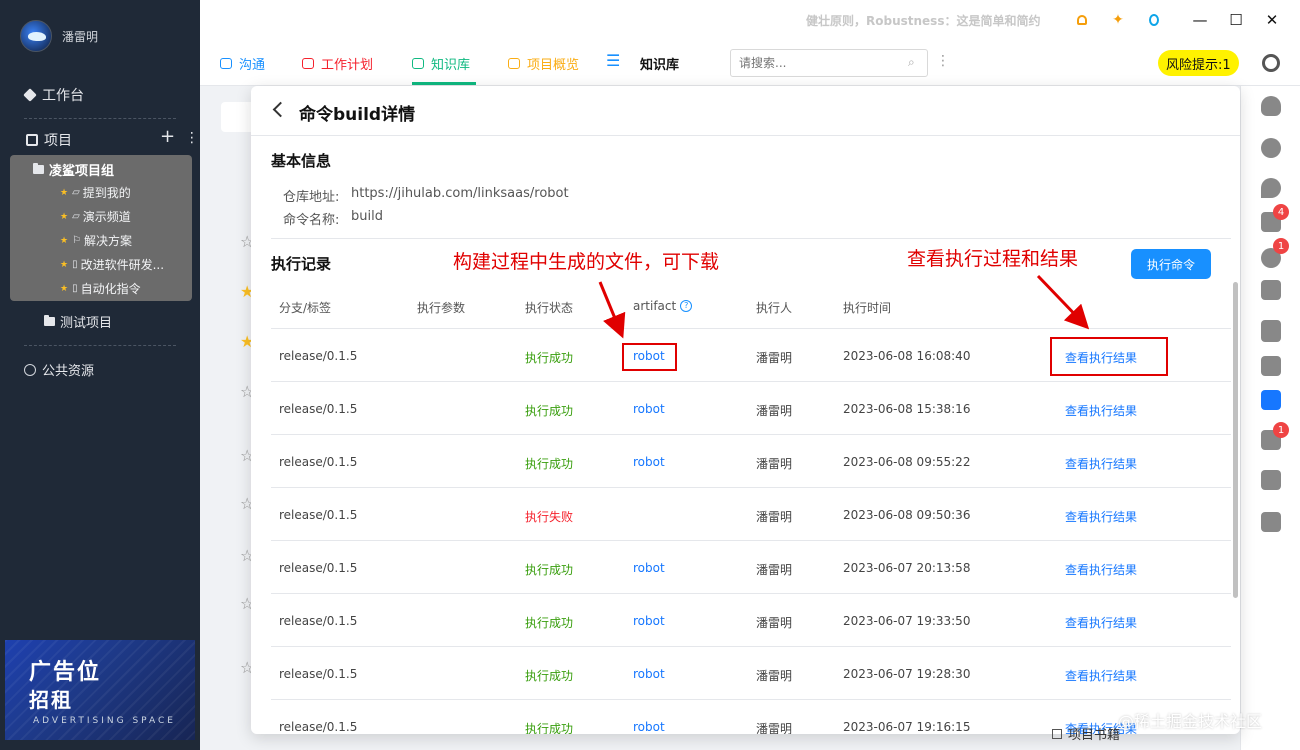 Image resolution: width=1300 pixels, height=750 pixels. What do you see at coordinates (907, 409) in the screenshot?
I see `time-cell: 2023-06-08 15:38:16` at bounding box center [907, 409].